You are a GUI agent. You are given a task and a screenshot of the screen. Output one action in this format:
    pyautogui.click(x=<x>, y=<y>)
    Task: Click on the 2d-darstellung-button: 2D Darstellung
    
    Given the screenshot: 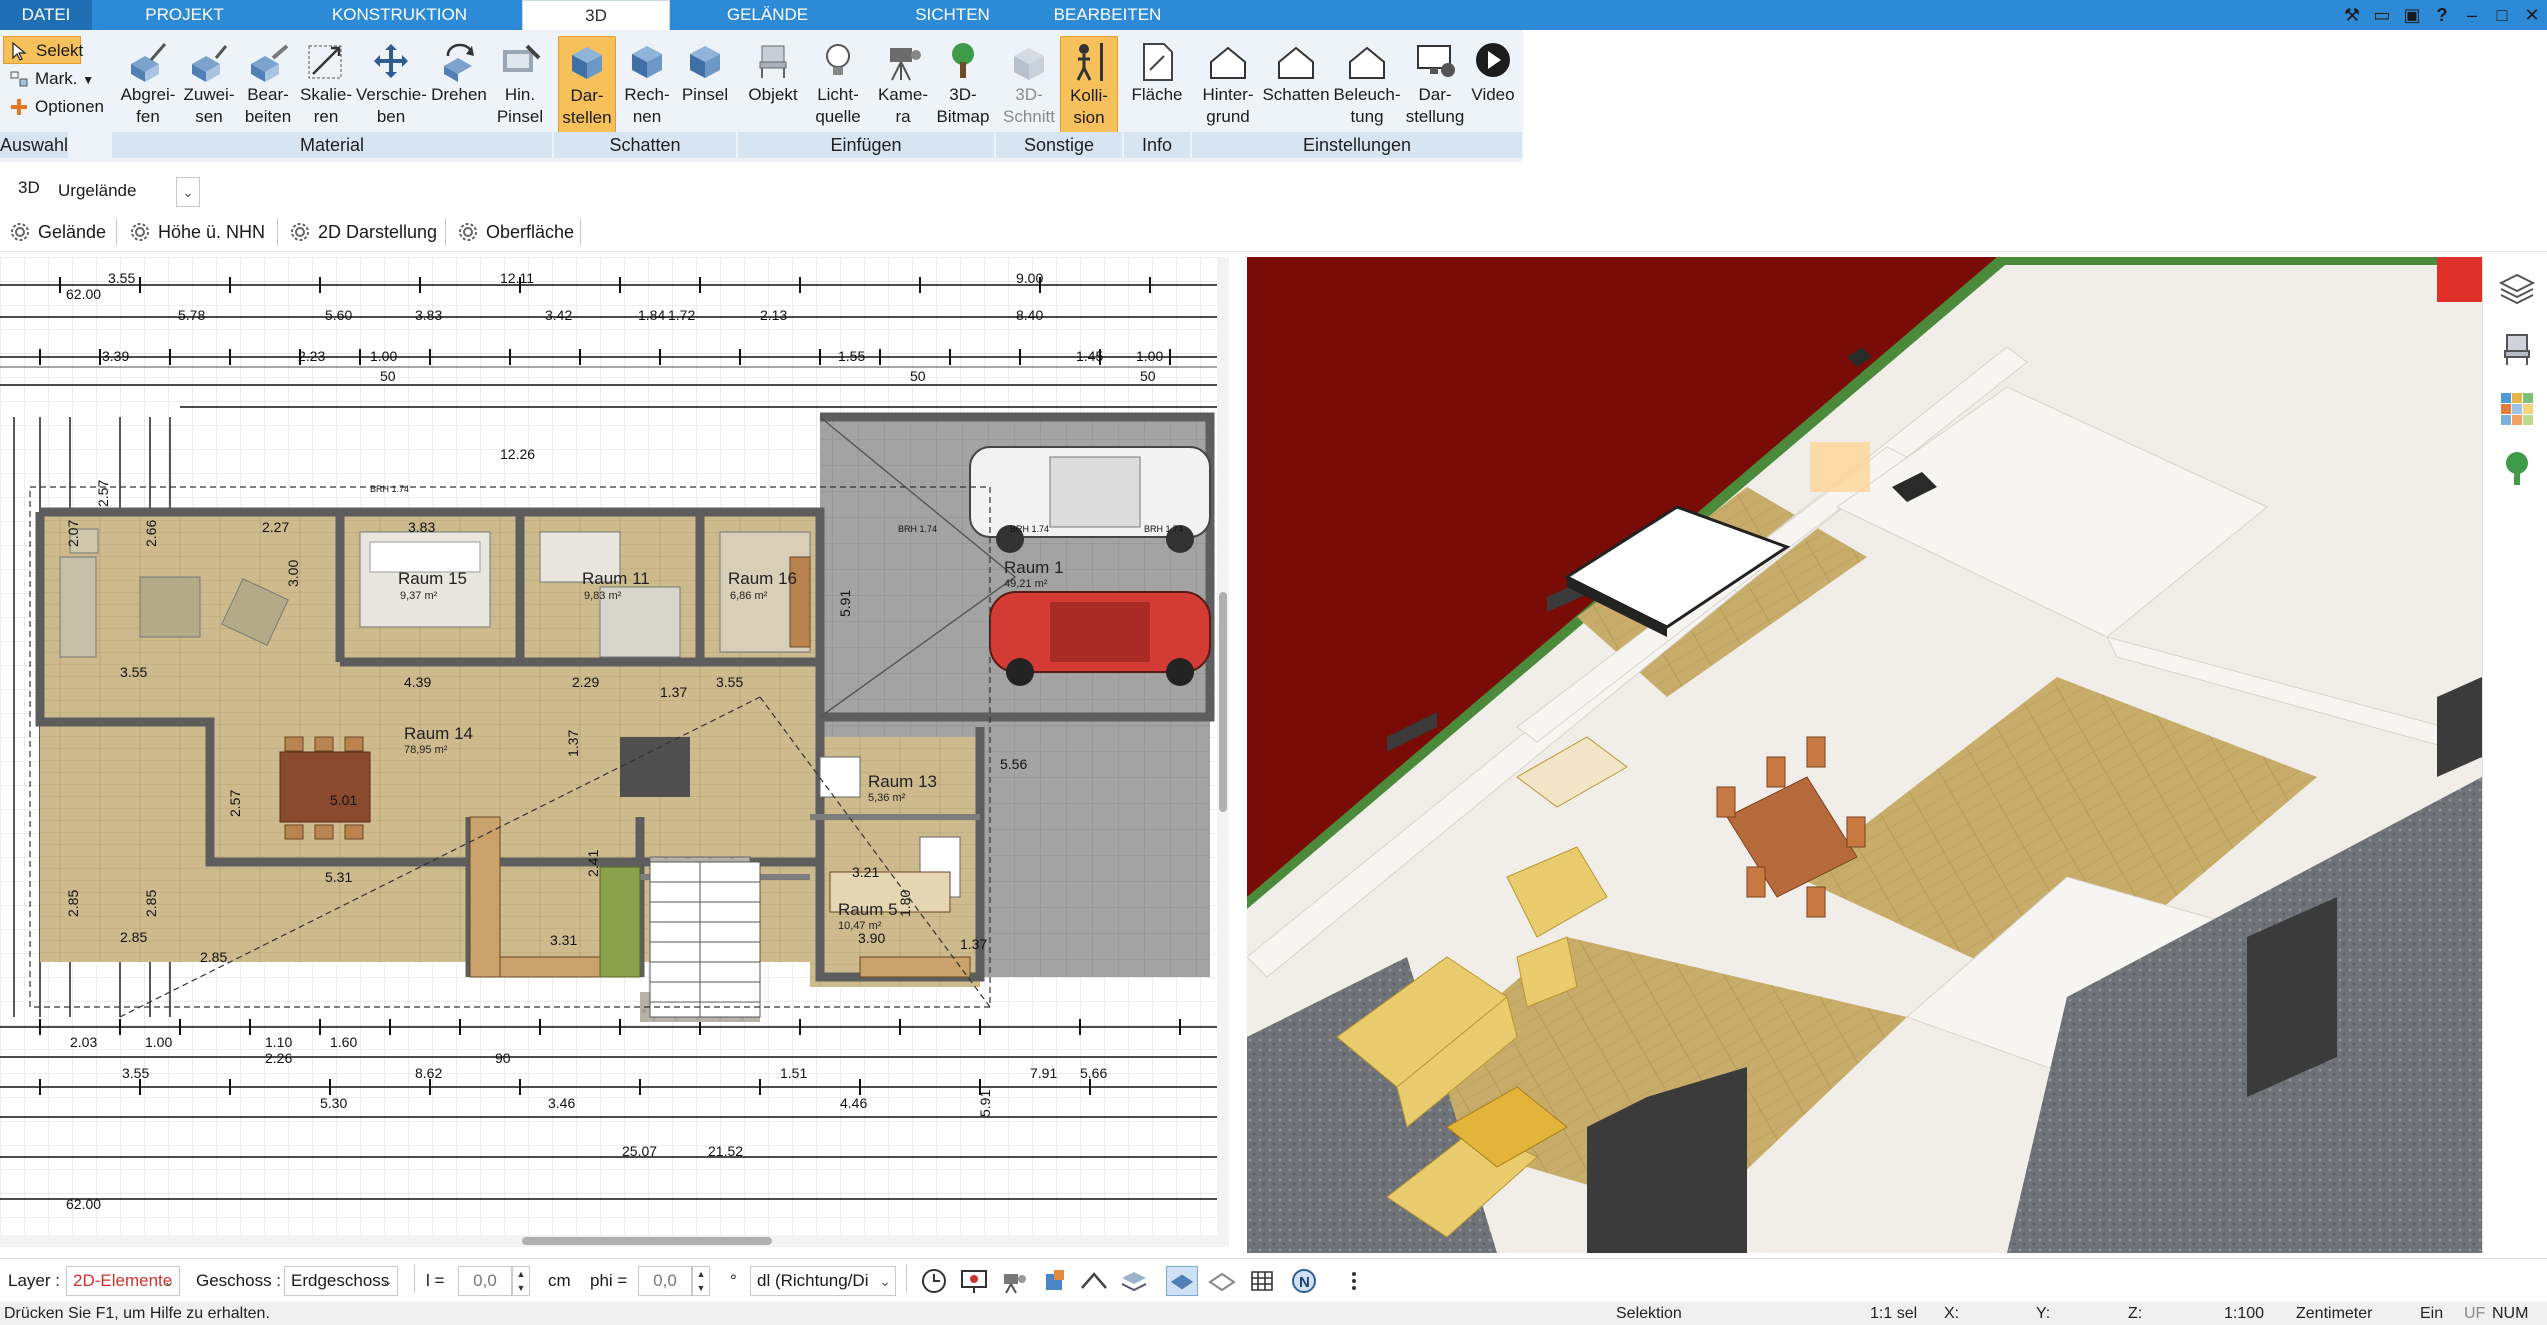 What is the action you would take?
    pyautogui.click(x=359, y=232)
    